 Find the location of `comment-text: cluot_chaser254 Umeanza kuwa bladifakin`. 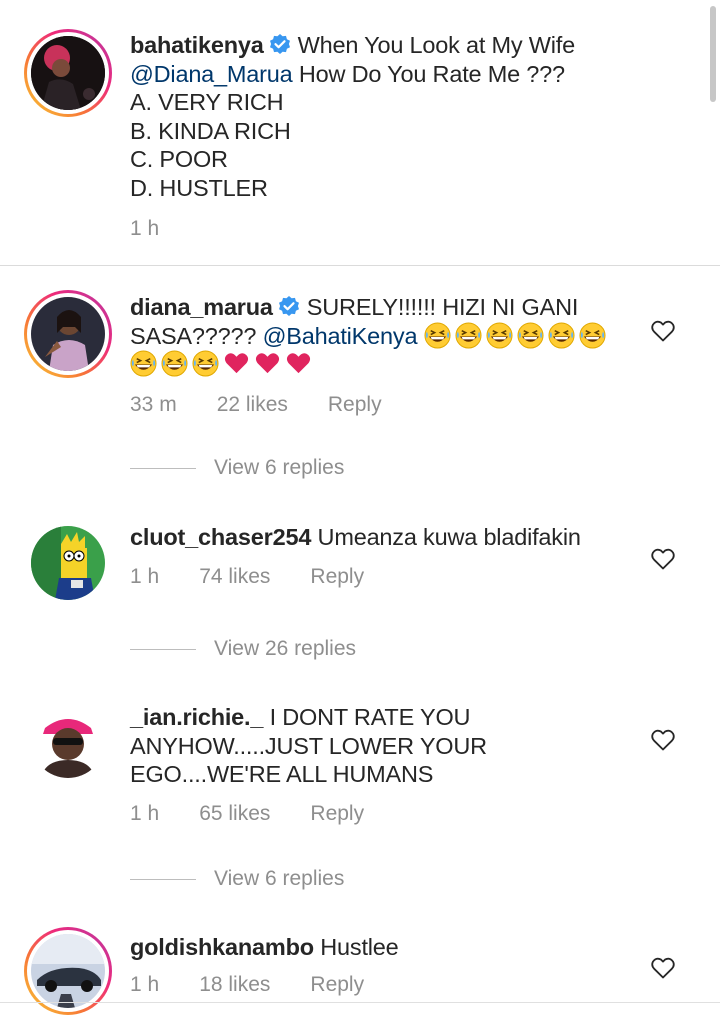

comment-text: cluot_chaser254 Umeanza kuwa bladifakin is located at coordinates (385, 537).